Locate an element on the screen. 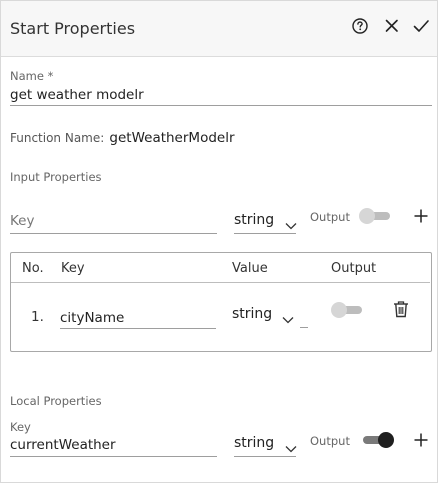 Image resolution: width=438 pixels, height=483 pixels. local-type-select: string is located at coordinates (265, 445).